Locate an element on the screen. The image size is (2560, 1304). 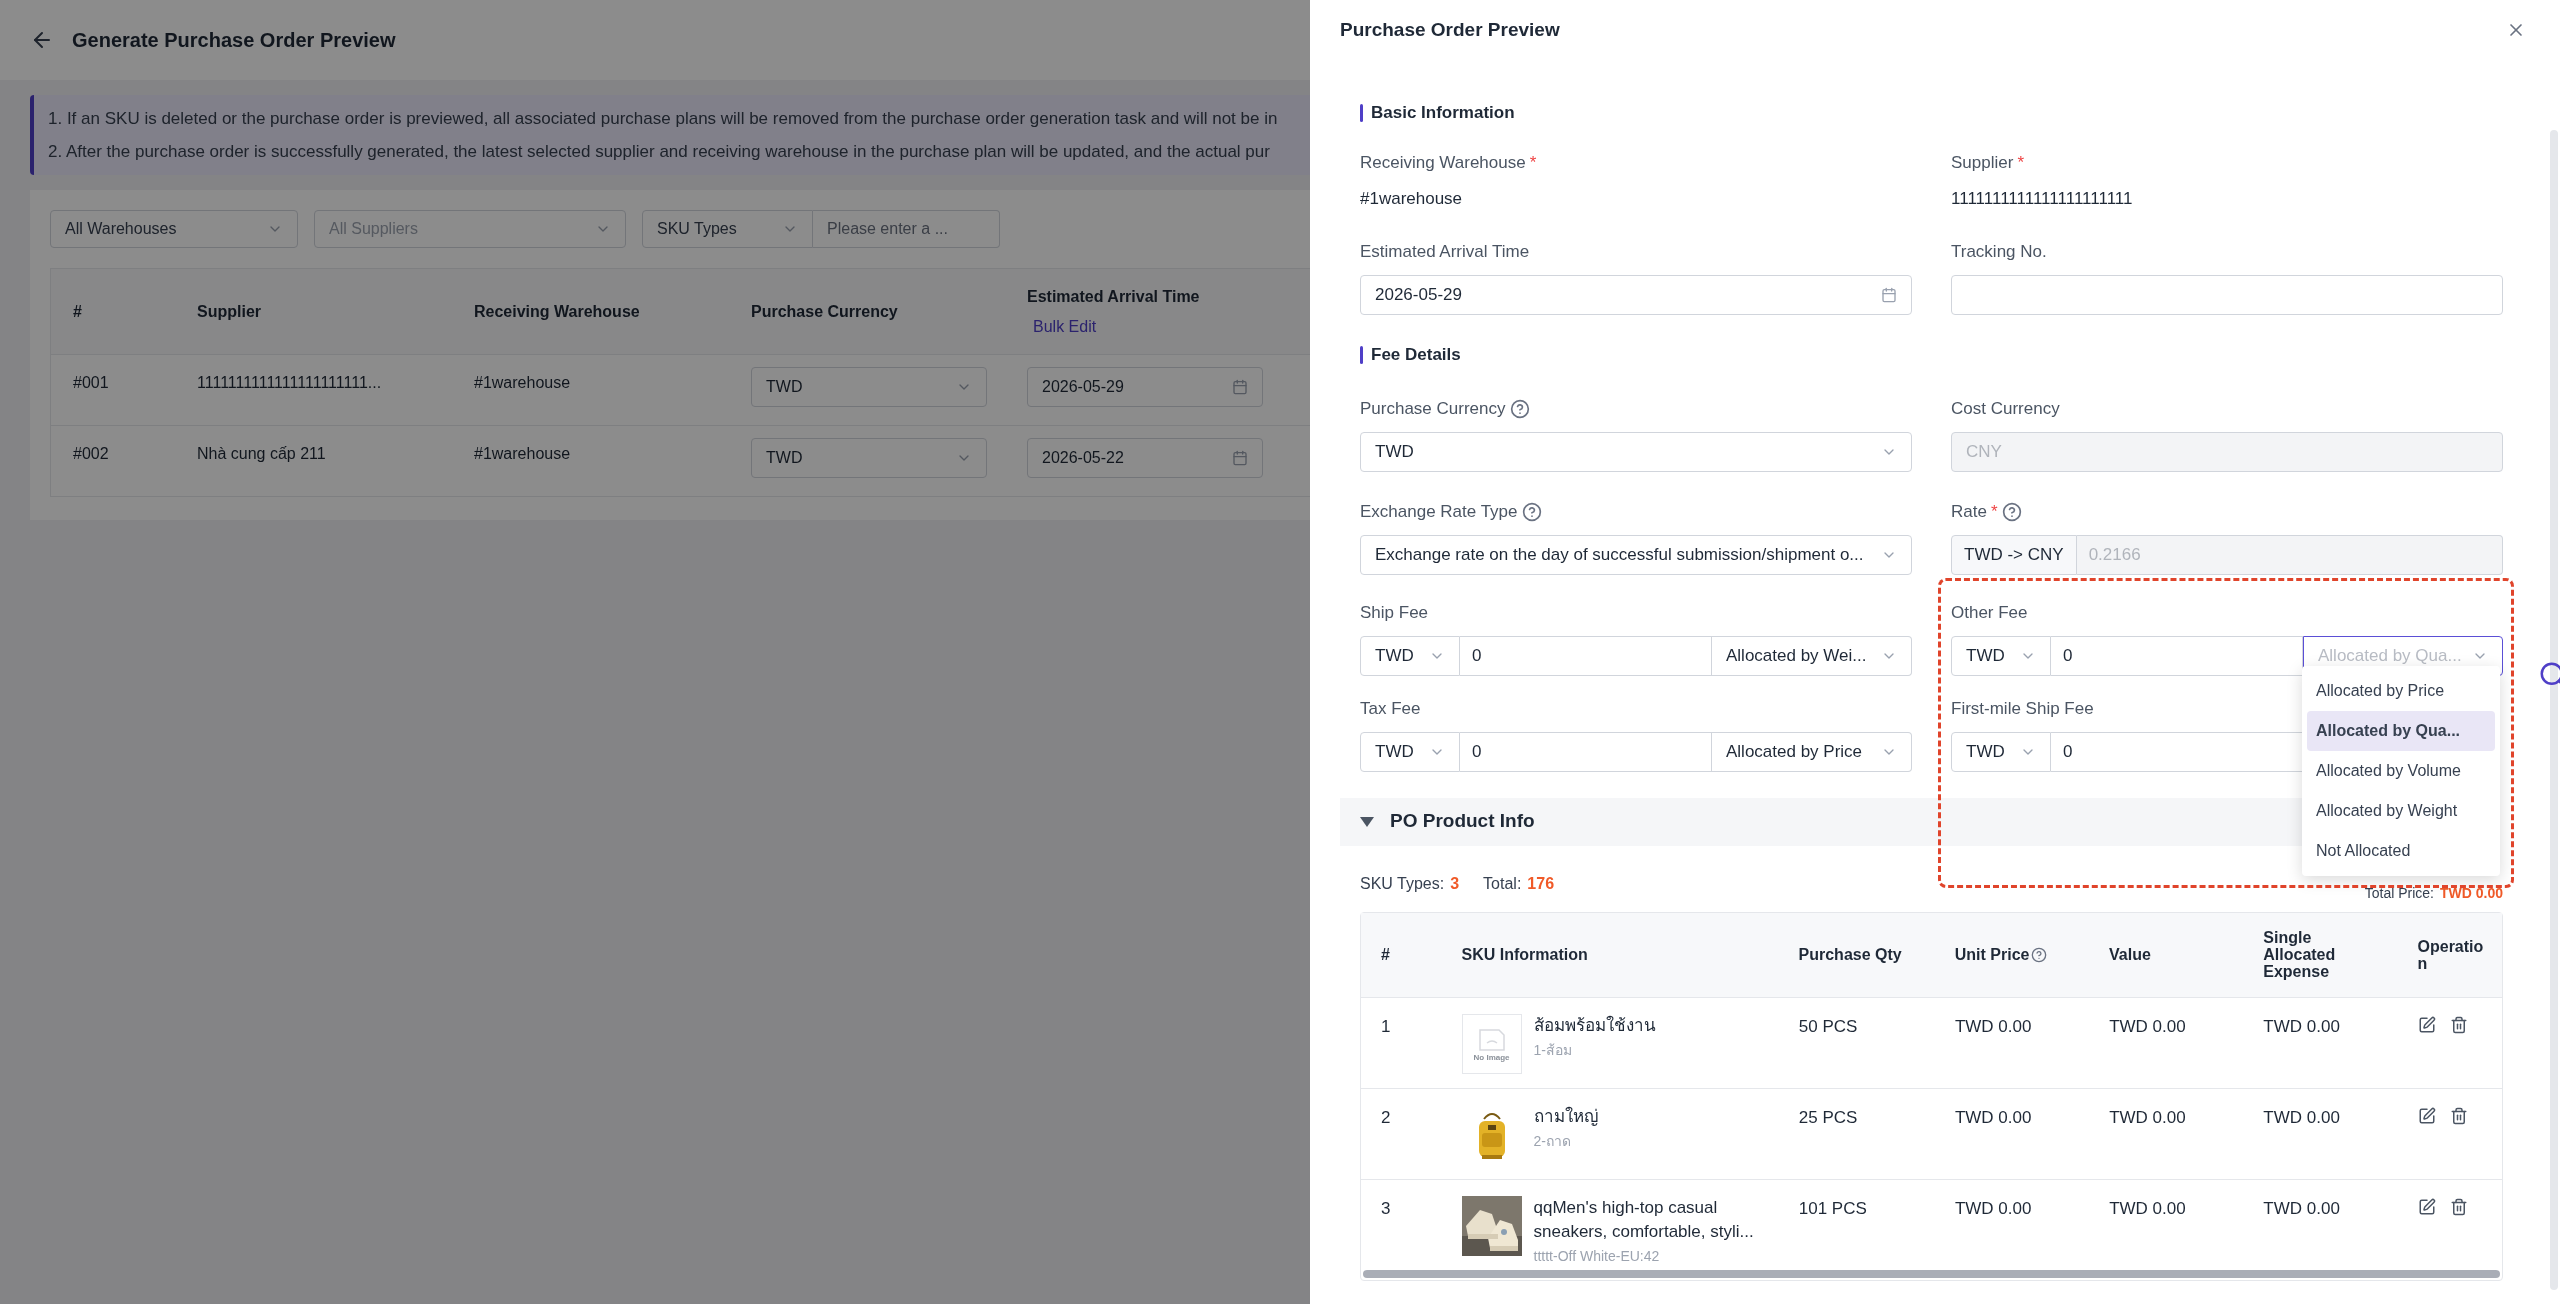
section-heading: Basic Information is located at coordinates (1443, 113).